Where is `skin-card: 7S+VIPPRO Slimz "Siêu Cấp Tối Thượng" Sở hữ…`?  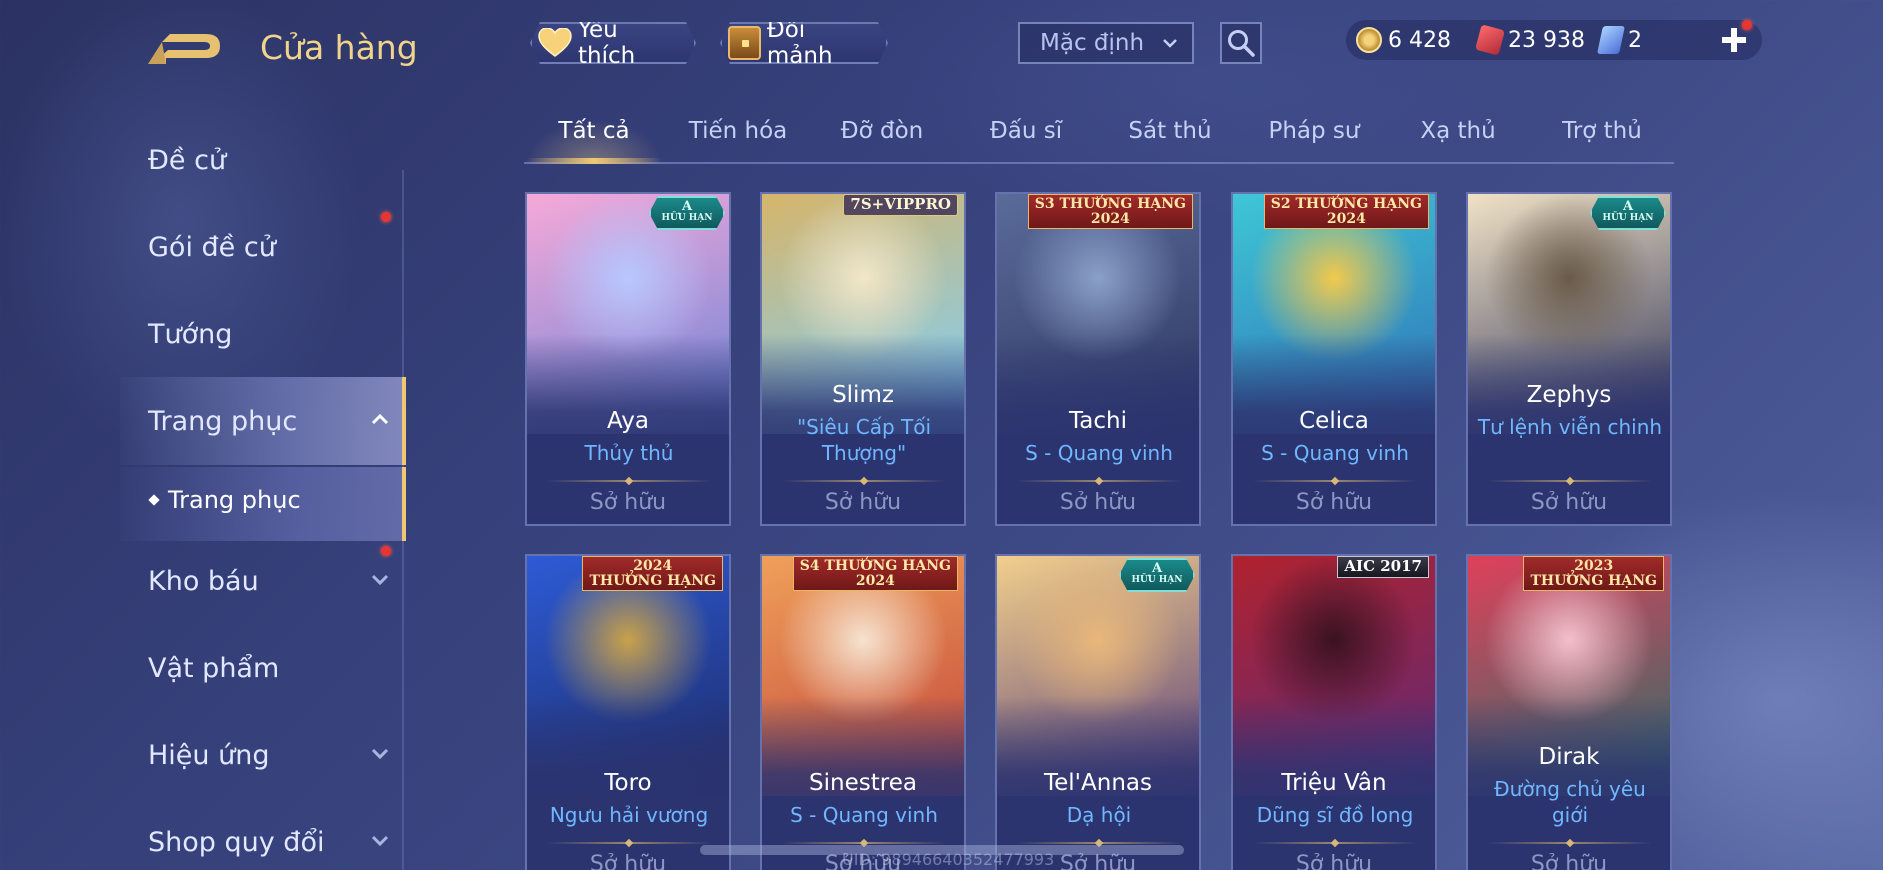 skin-card: 7S+VIPPRO Slimz "Siêu Cấp Tối Thượng" Sở hữ… is located at coordinates (863, 359).